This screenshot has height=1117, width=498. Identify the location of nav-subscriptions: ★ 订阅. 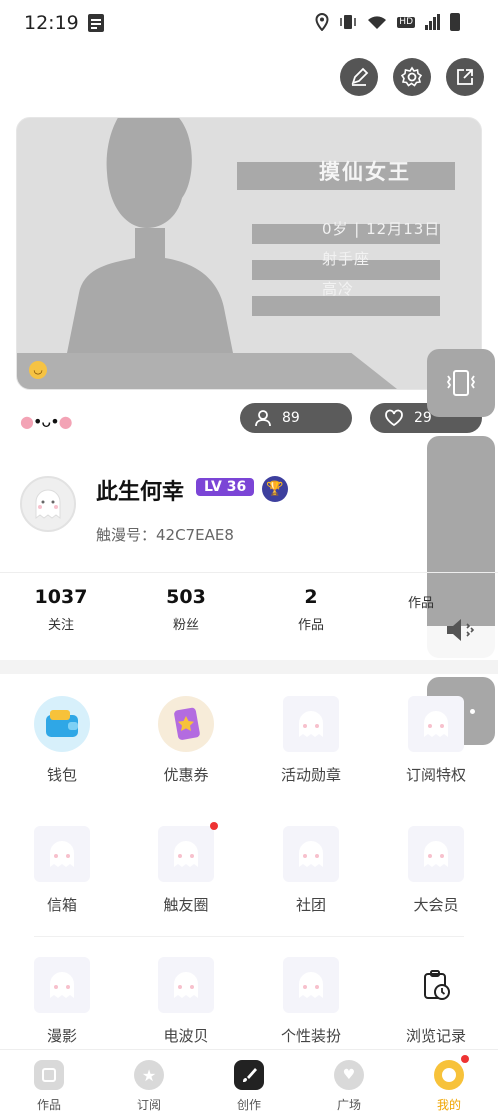
(149, 1086).